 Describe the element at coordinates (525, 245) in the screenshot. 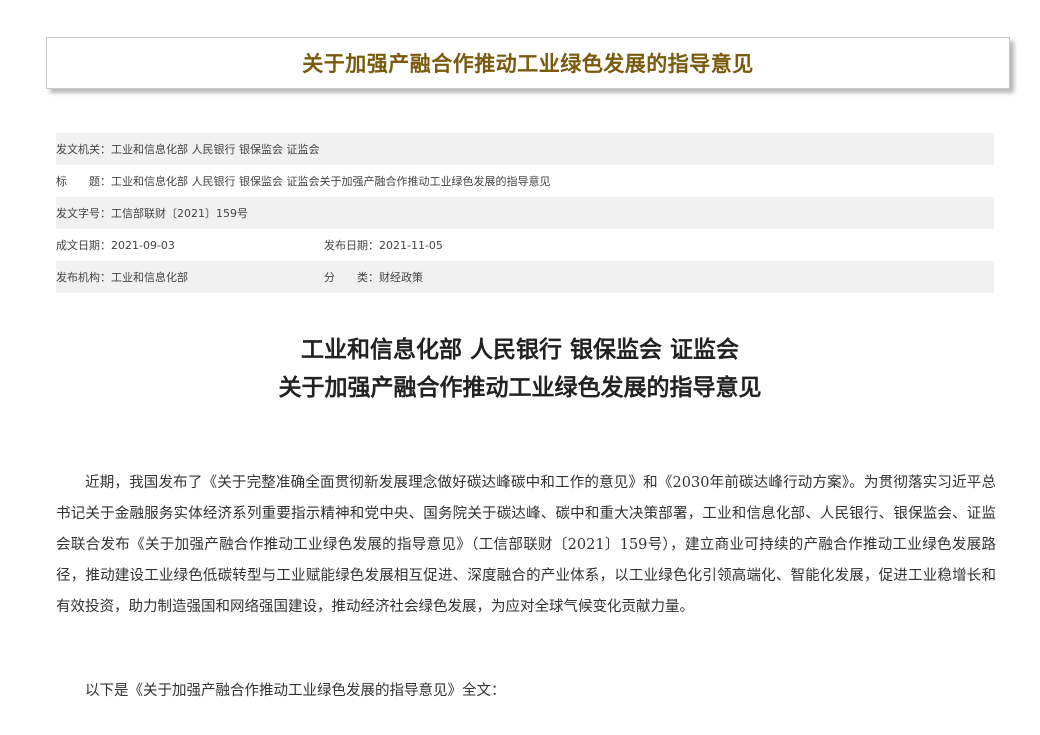

I see `meta-row-dates: 成文日期： 2021-09-03 发布日期： 2021-11-05` at that location.